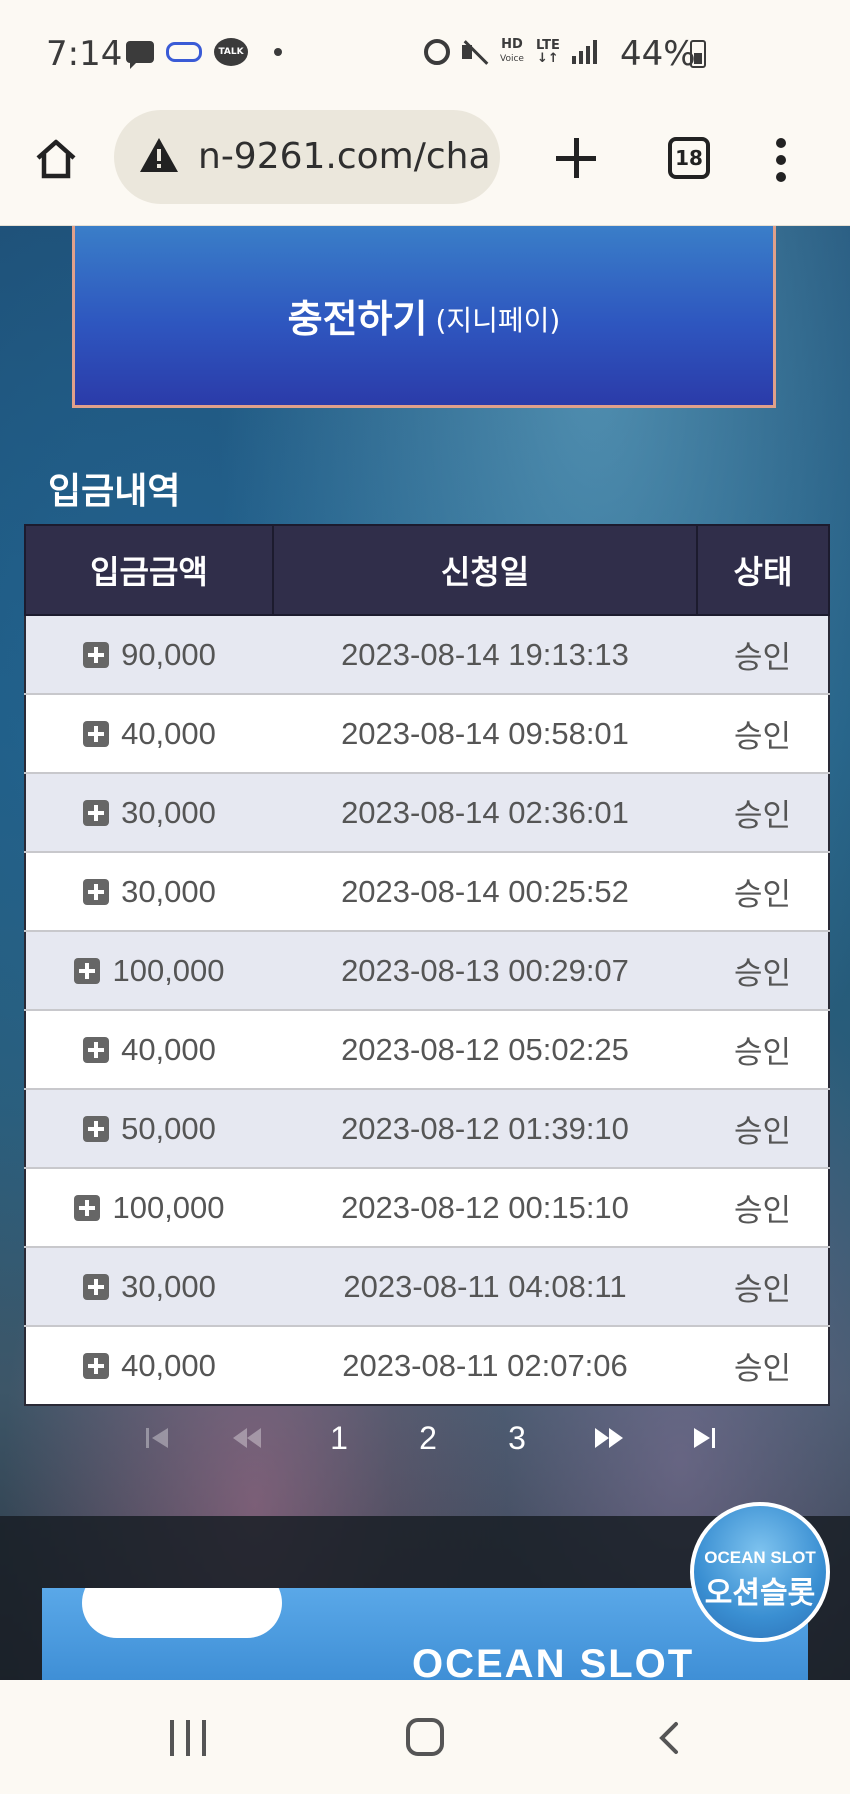 This screenshot has height=1794, width=850. What do you see at coordinates (149, 1128) in the screenshot?
I see `amount-cell: 50,000` at bounding box center [149, 1128].